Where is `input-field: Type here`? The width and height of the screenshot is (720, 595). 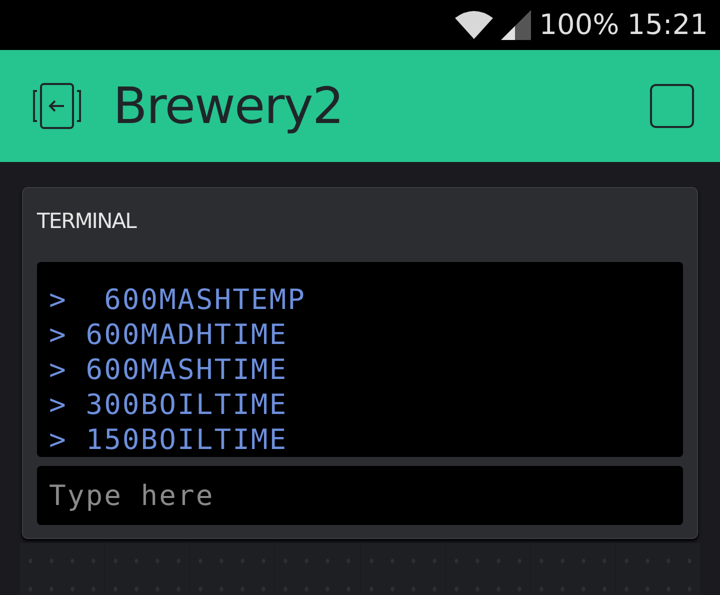 input-field: Type here is located at coordinates (360, 495).